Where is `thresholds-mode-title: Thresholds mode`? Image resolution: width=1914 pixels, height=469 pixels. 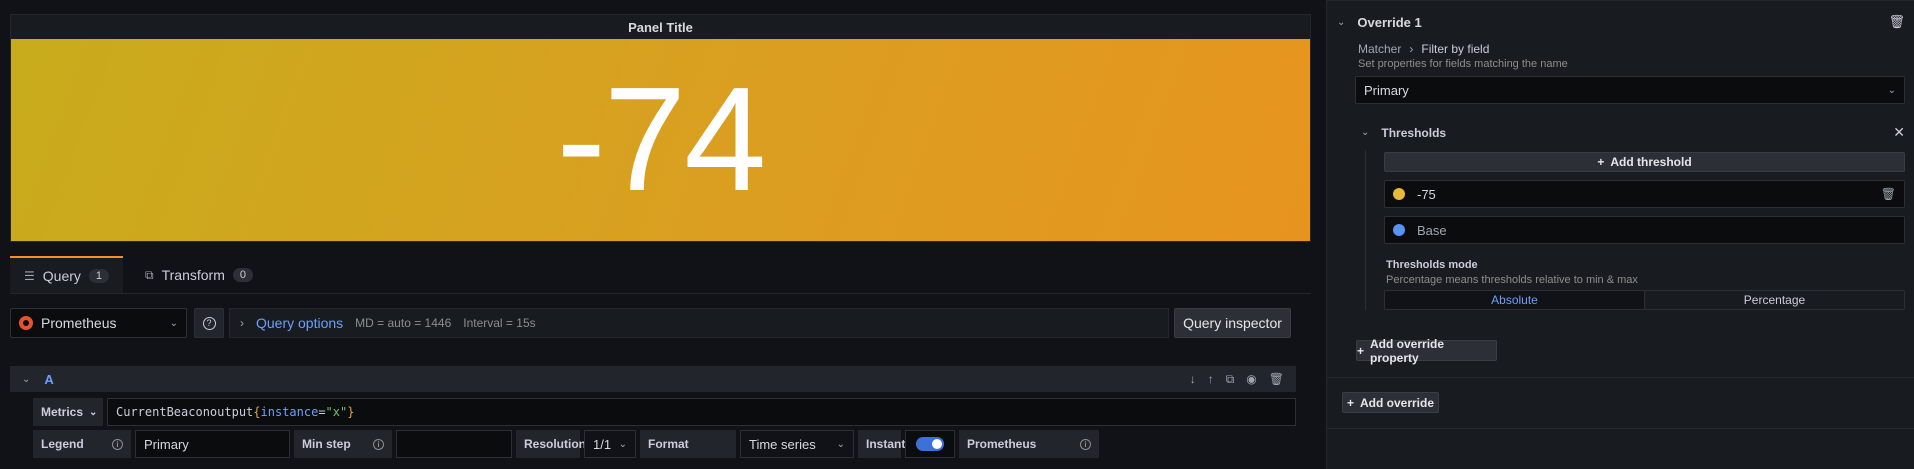 thresholds-mode-title: Thresholds mode is located at coordinates (1432, 265).